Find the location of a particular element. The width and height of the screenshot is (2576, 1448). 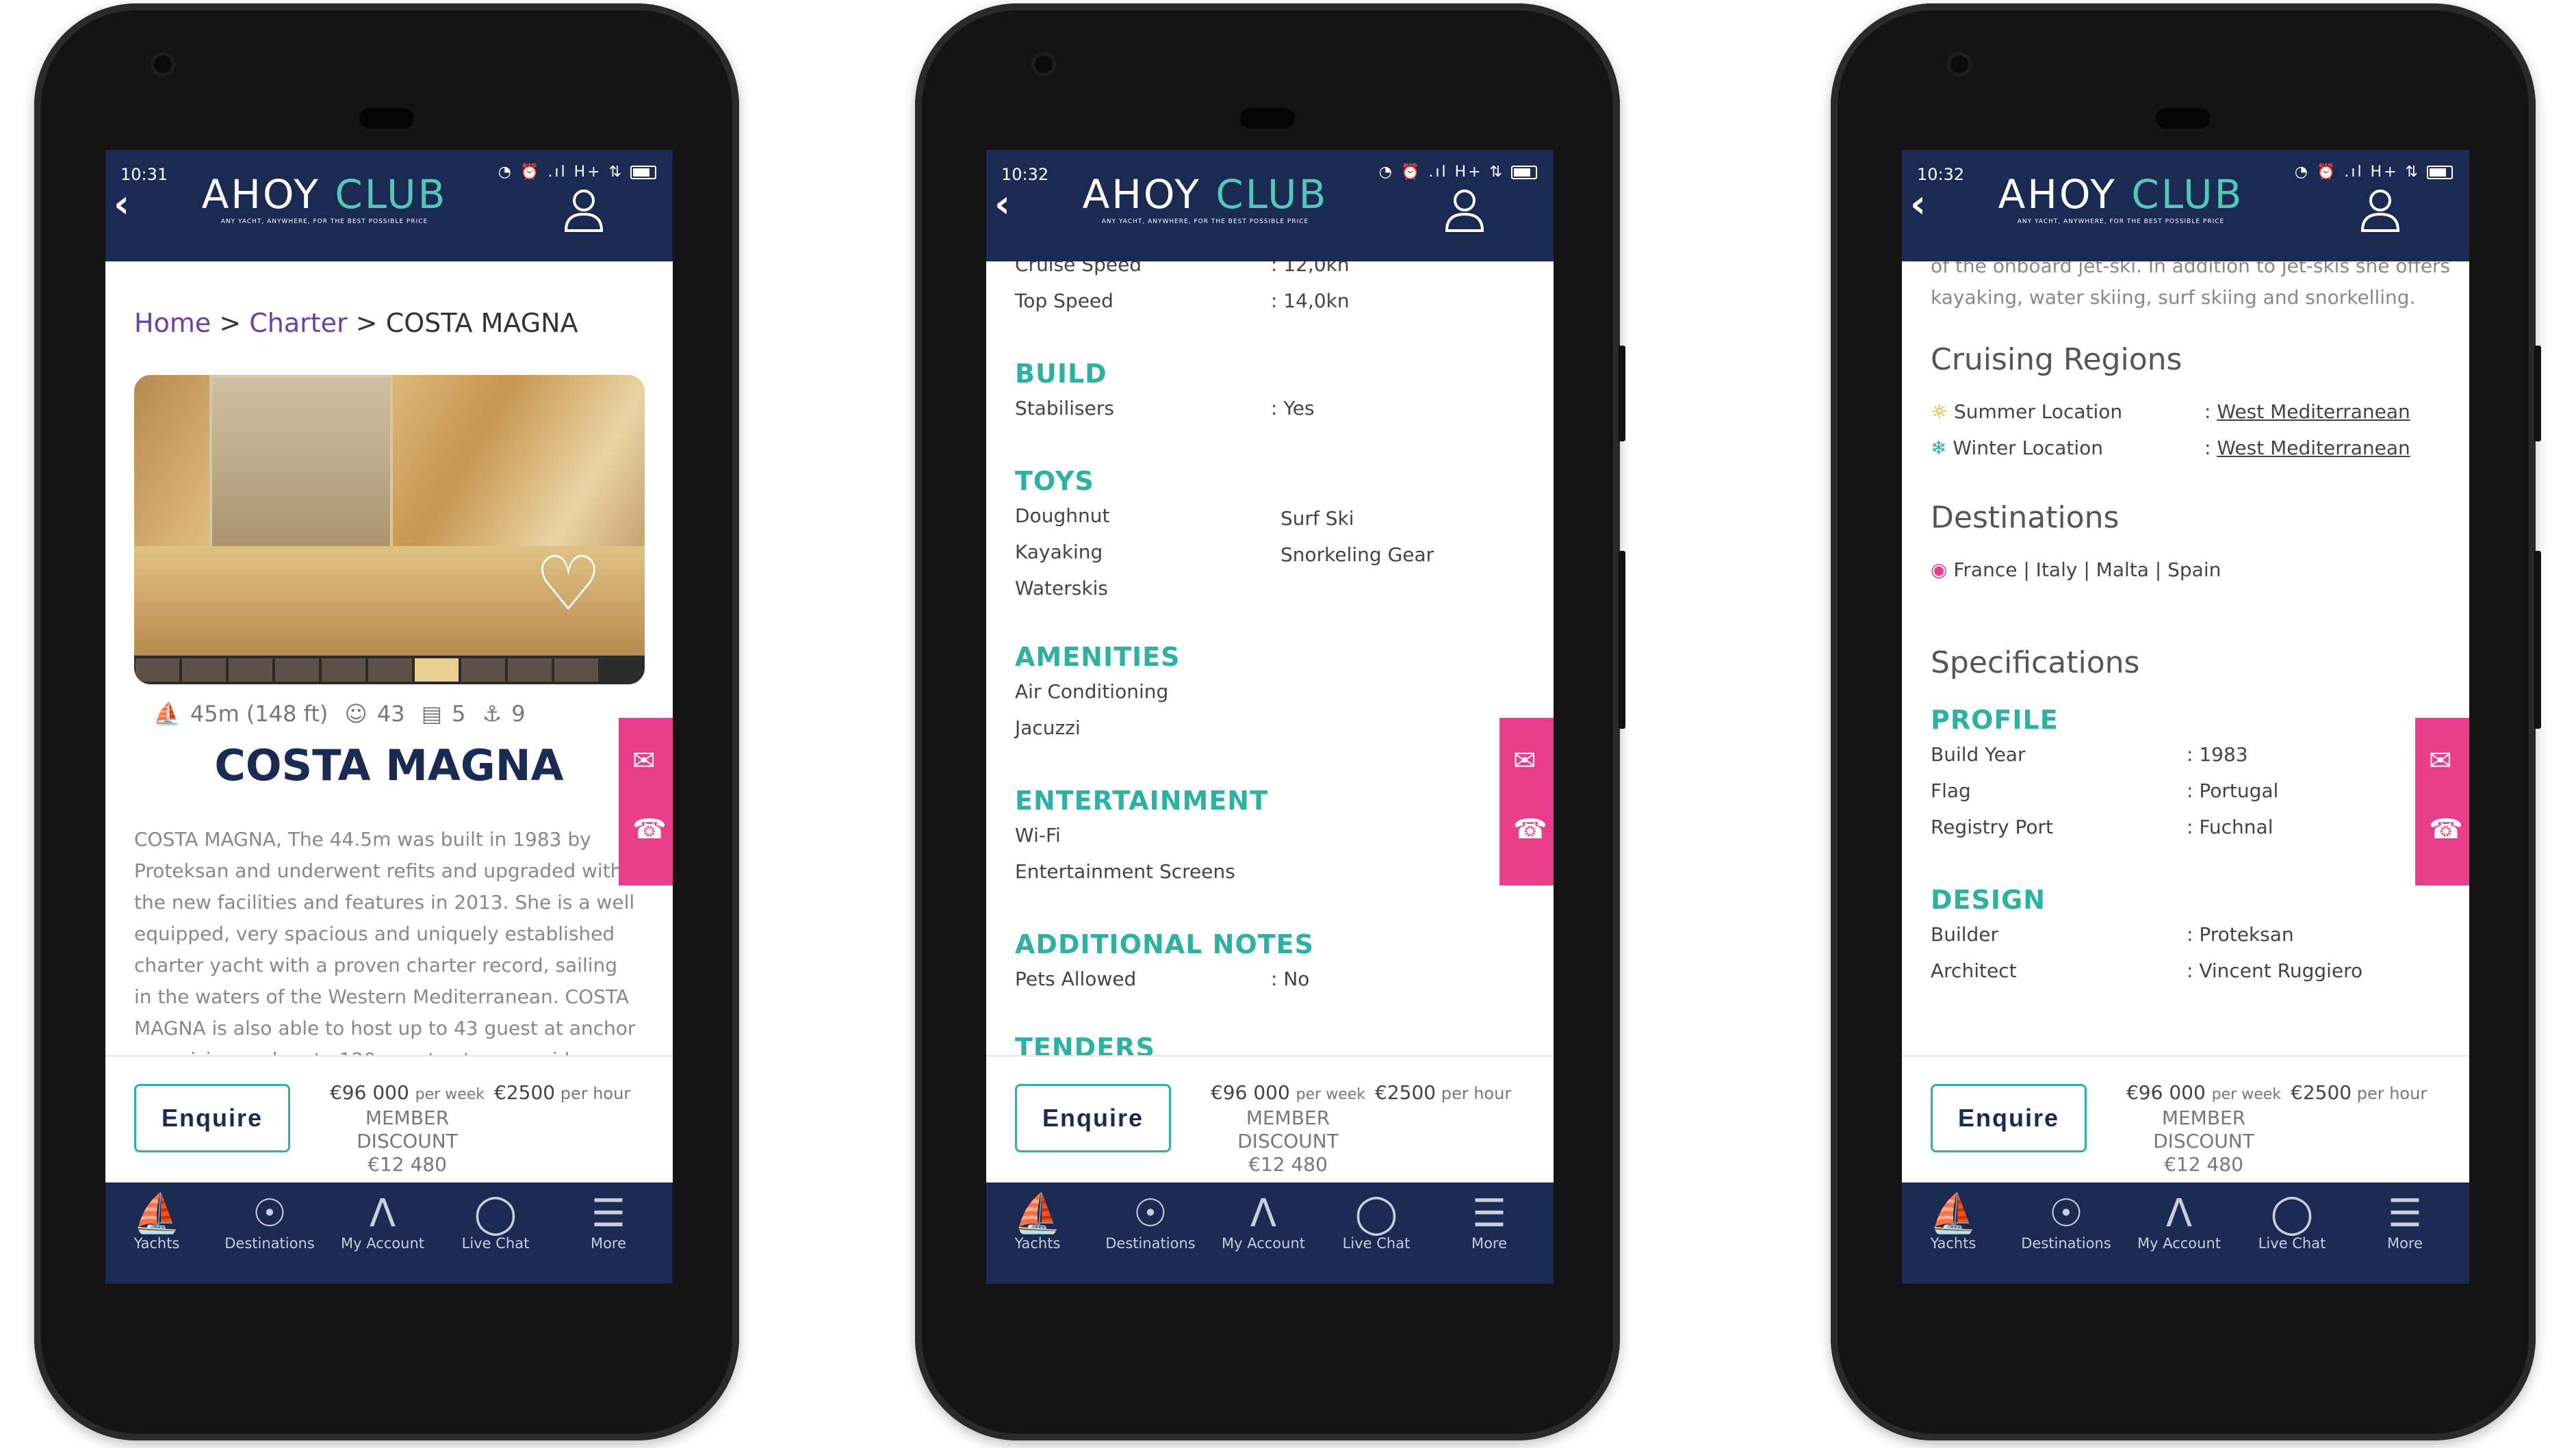

yacht-guests: 43 is located at coordinates (390, 714).